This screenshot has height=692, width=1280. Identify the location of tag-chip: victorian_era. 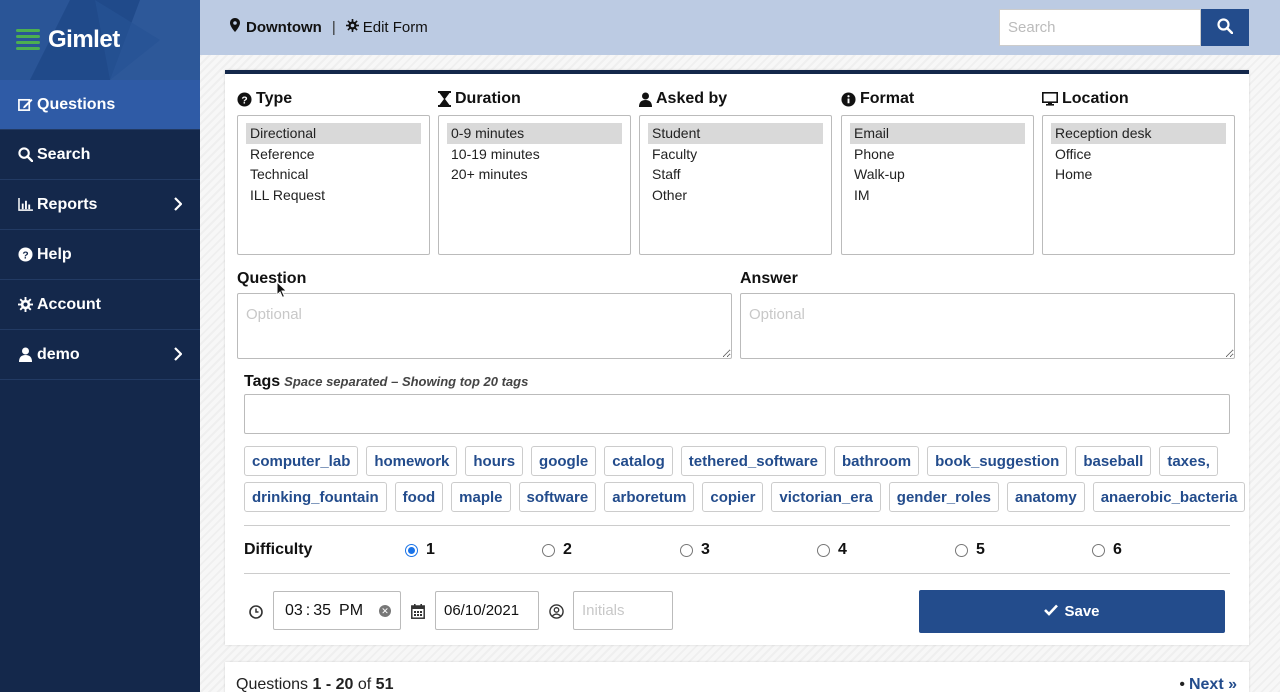
(826, 497).